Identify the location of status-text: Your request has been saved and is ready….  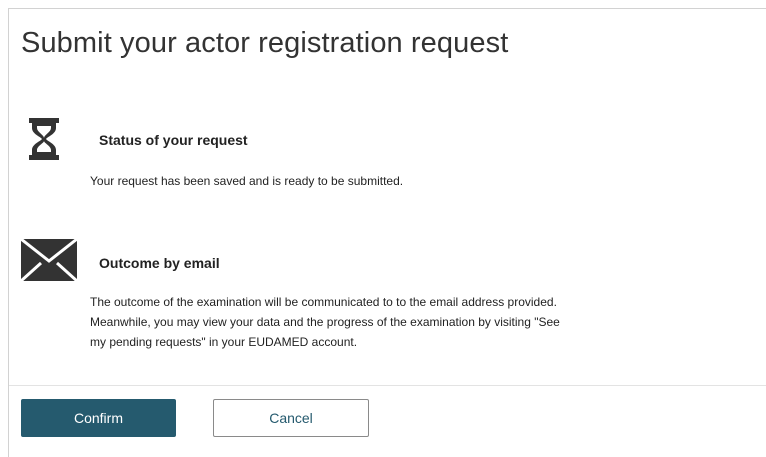
(247, 181).